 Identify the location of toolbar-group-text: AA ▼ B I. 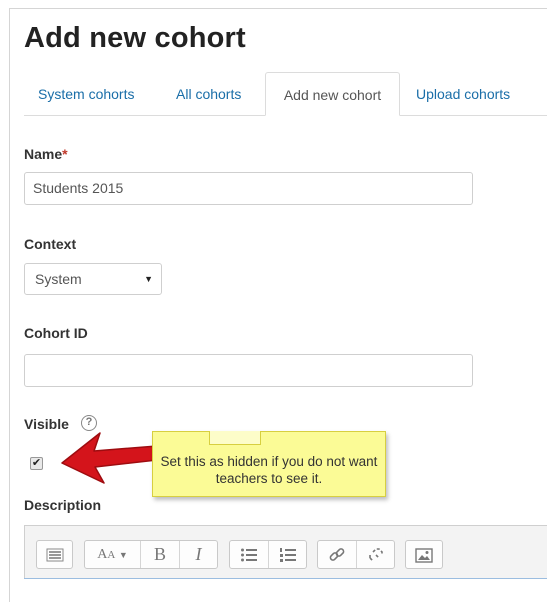
(151, 554).